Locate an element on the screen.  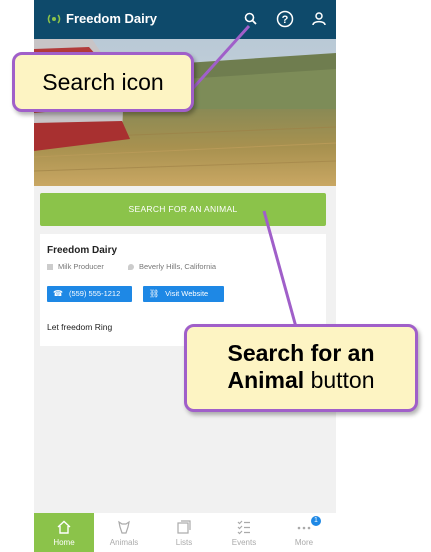
nav-events-label: Events is located at coordinates (244, 542).